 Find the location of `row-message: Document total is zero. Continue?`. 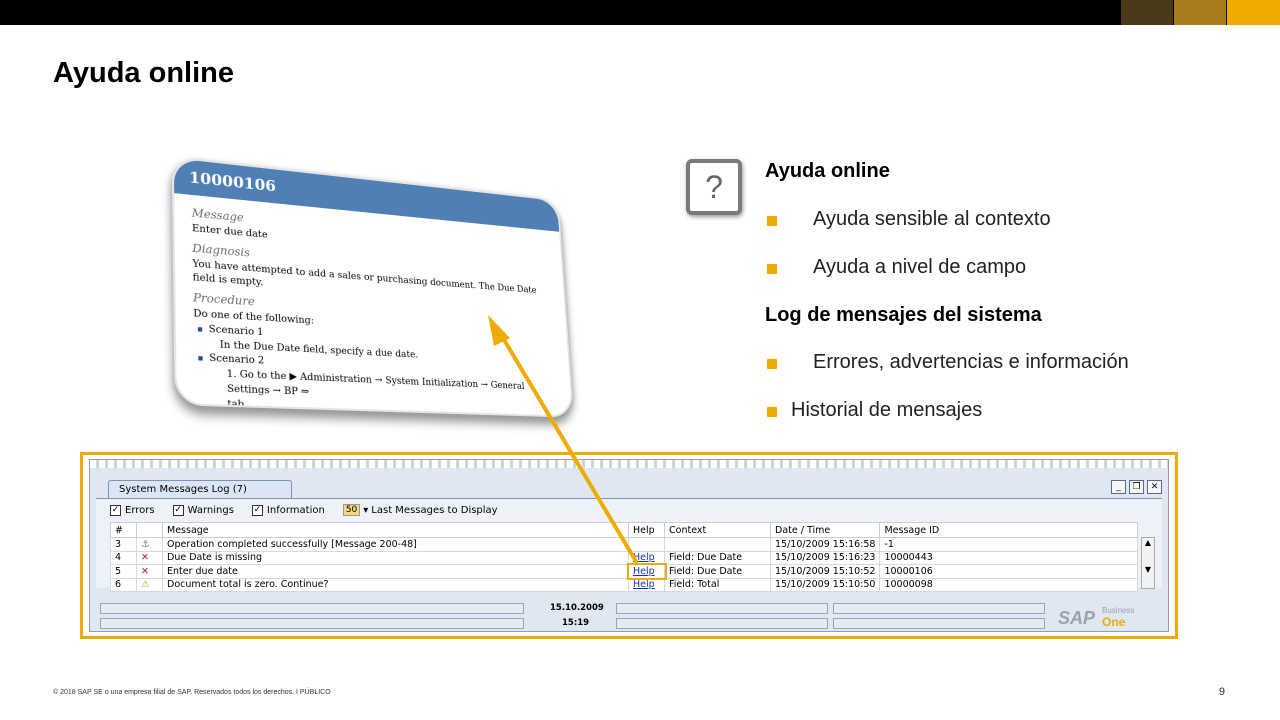

row-message: Document total is zero. Continue? is located at coordinates (395, 584).